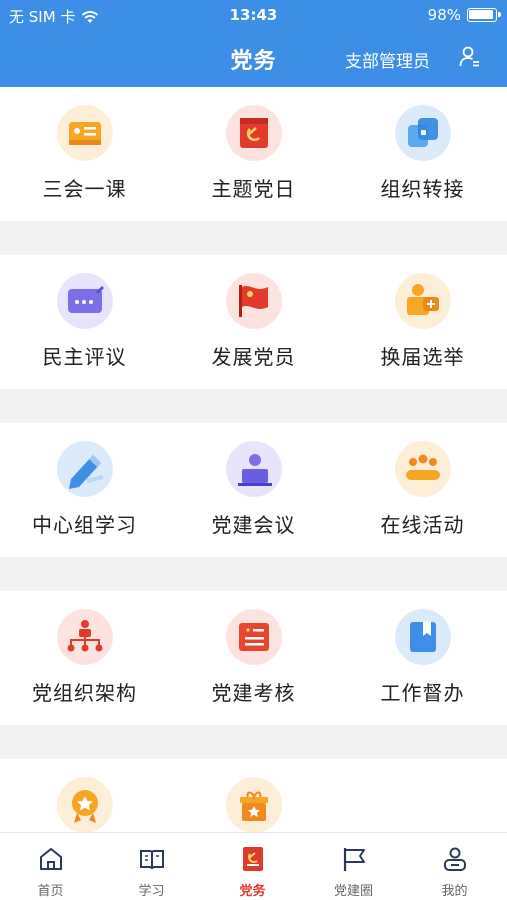 This screenshot has width=507, height=900. Describe the element at coordinates (464, 15) in the screenshot. I see `battery-status: 98%` at that location.